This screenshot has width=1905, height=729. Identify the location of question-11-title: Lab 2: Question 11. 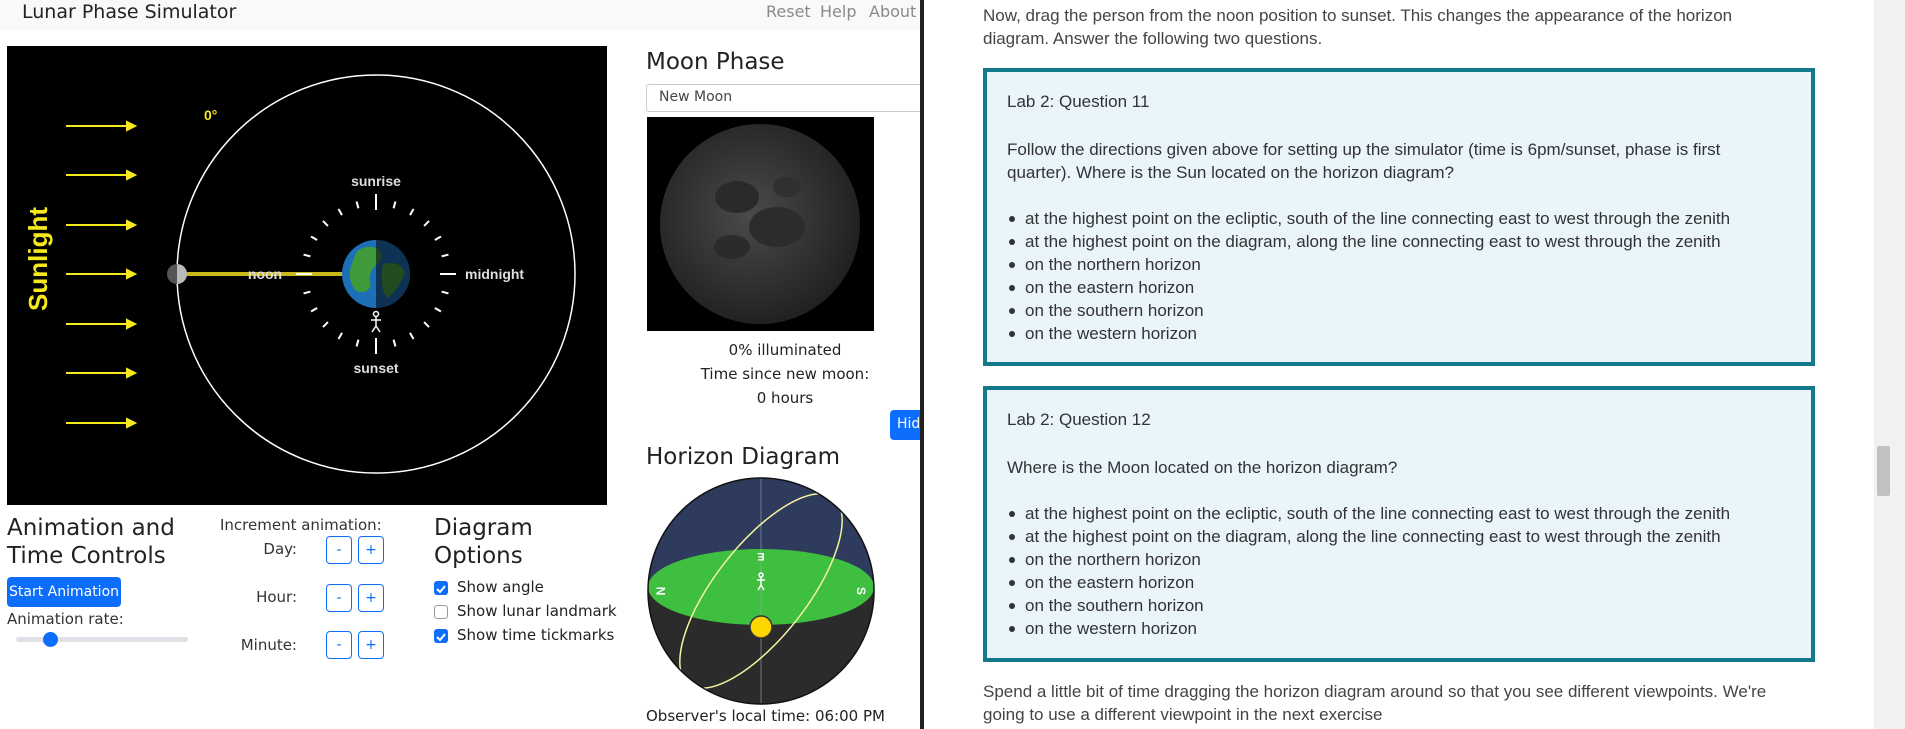
(1078, 101).